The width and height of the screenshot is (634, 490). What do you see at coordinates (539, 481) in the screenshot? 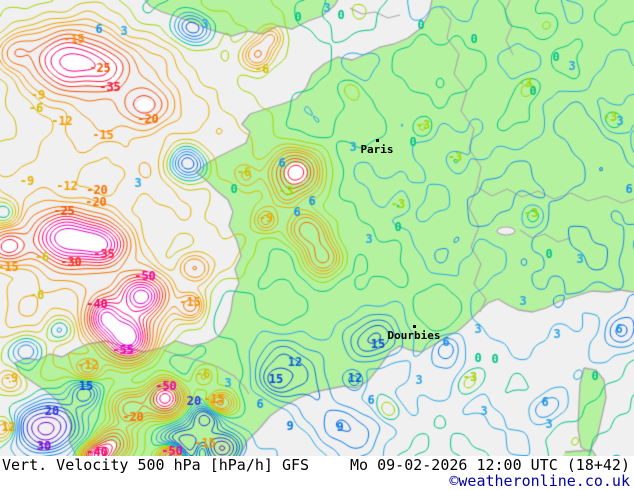
I see `copyright-text: ©weatheronline.co.uk` at bounding box center [539, 481].